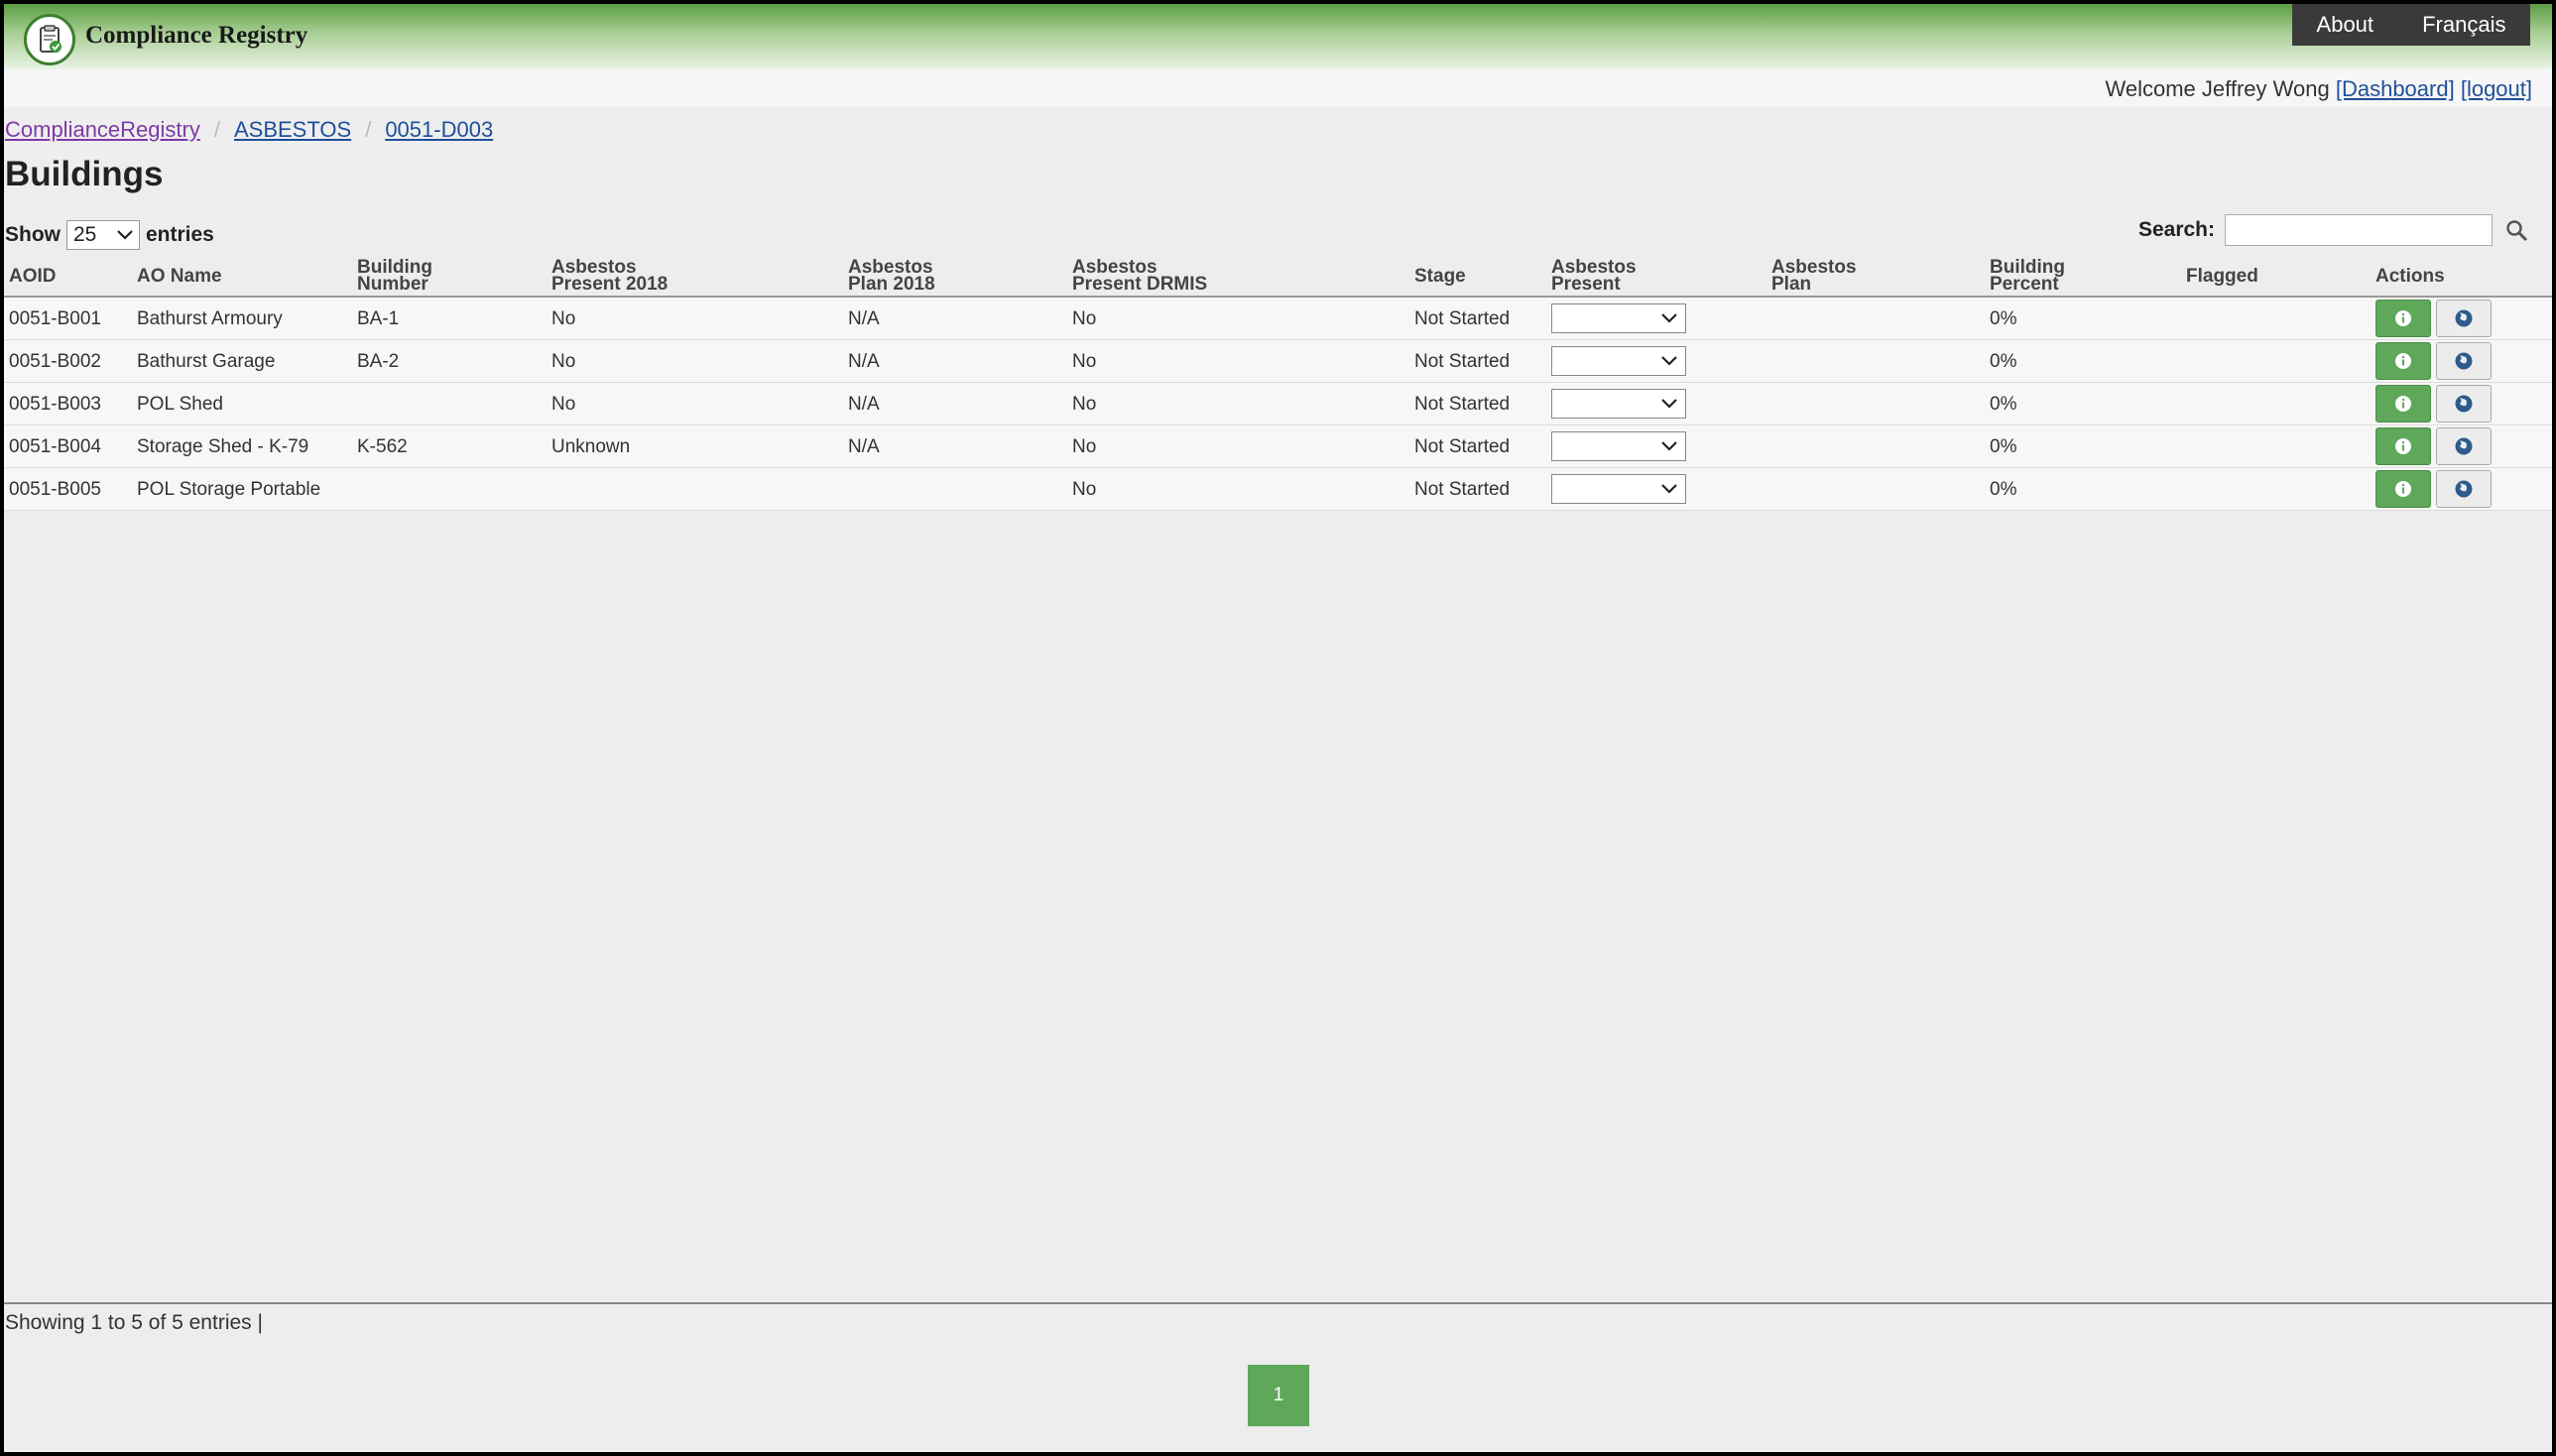  What do you see at coordinates (1278, 1303) in the screenshot?
I see `footer-divider` at bounding box center [1278, 1303].